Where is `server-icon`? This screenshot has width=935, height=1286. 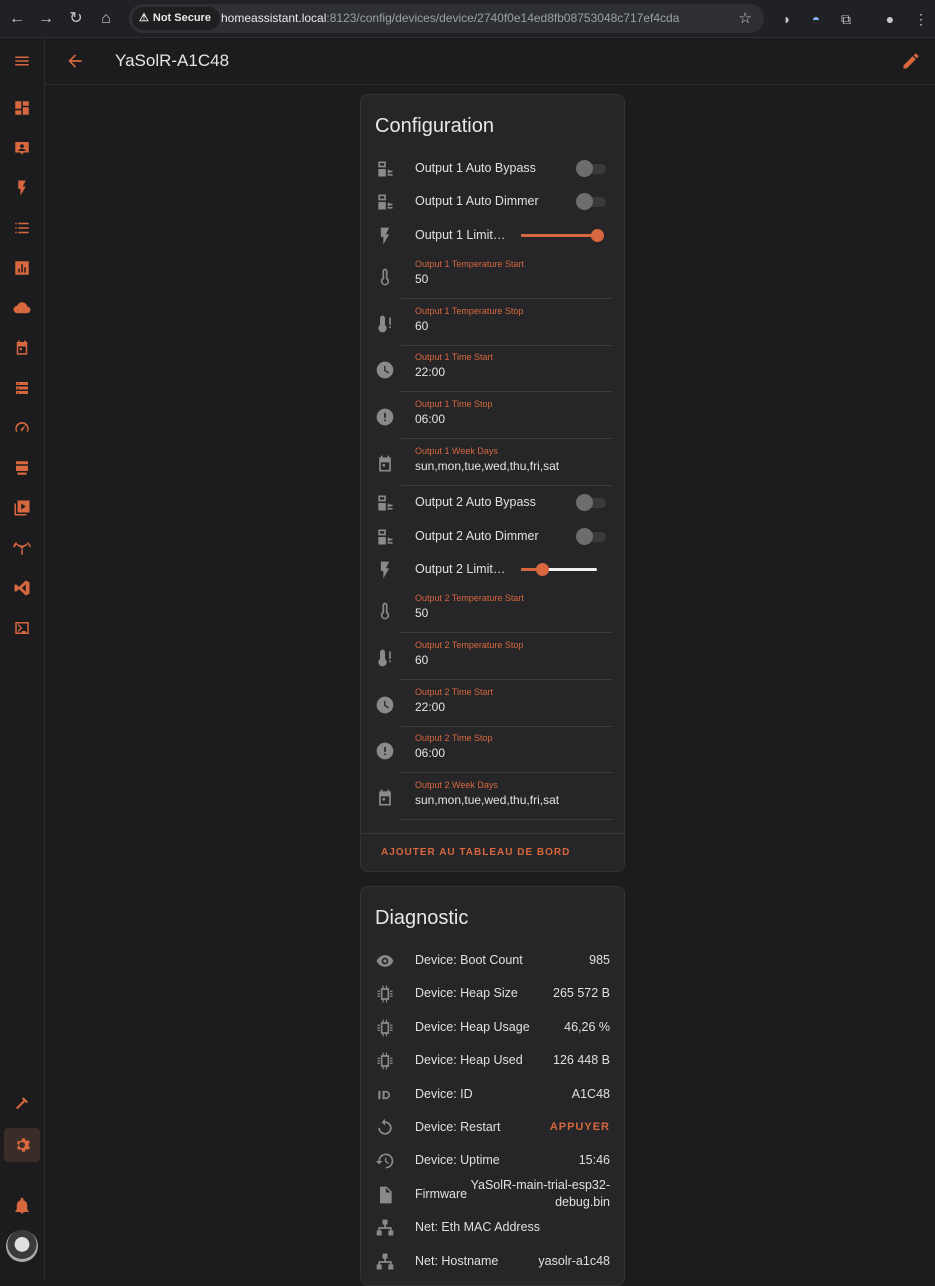 server-icon is located at coordinates (22, 388).